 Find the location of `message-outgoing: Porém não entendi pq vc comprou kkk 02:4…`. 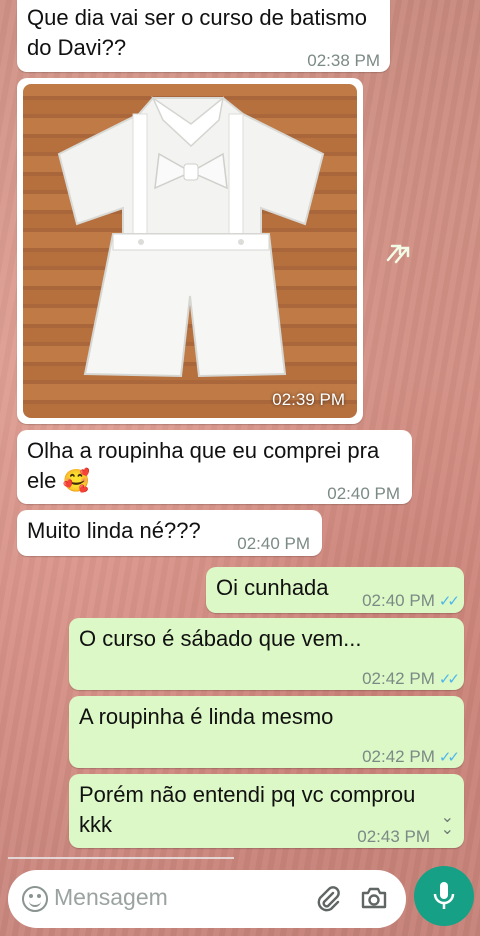

message-outgoing: Porém não entendi pq vc comprou kkk 02:4… is located at coordinates (266, 811).